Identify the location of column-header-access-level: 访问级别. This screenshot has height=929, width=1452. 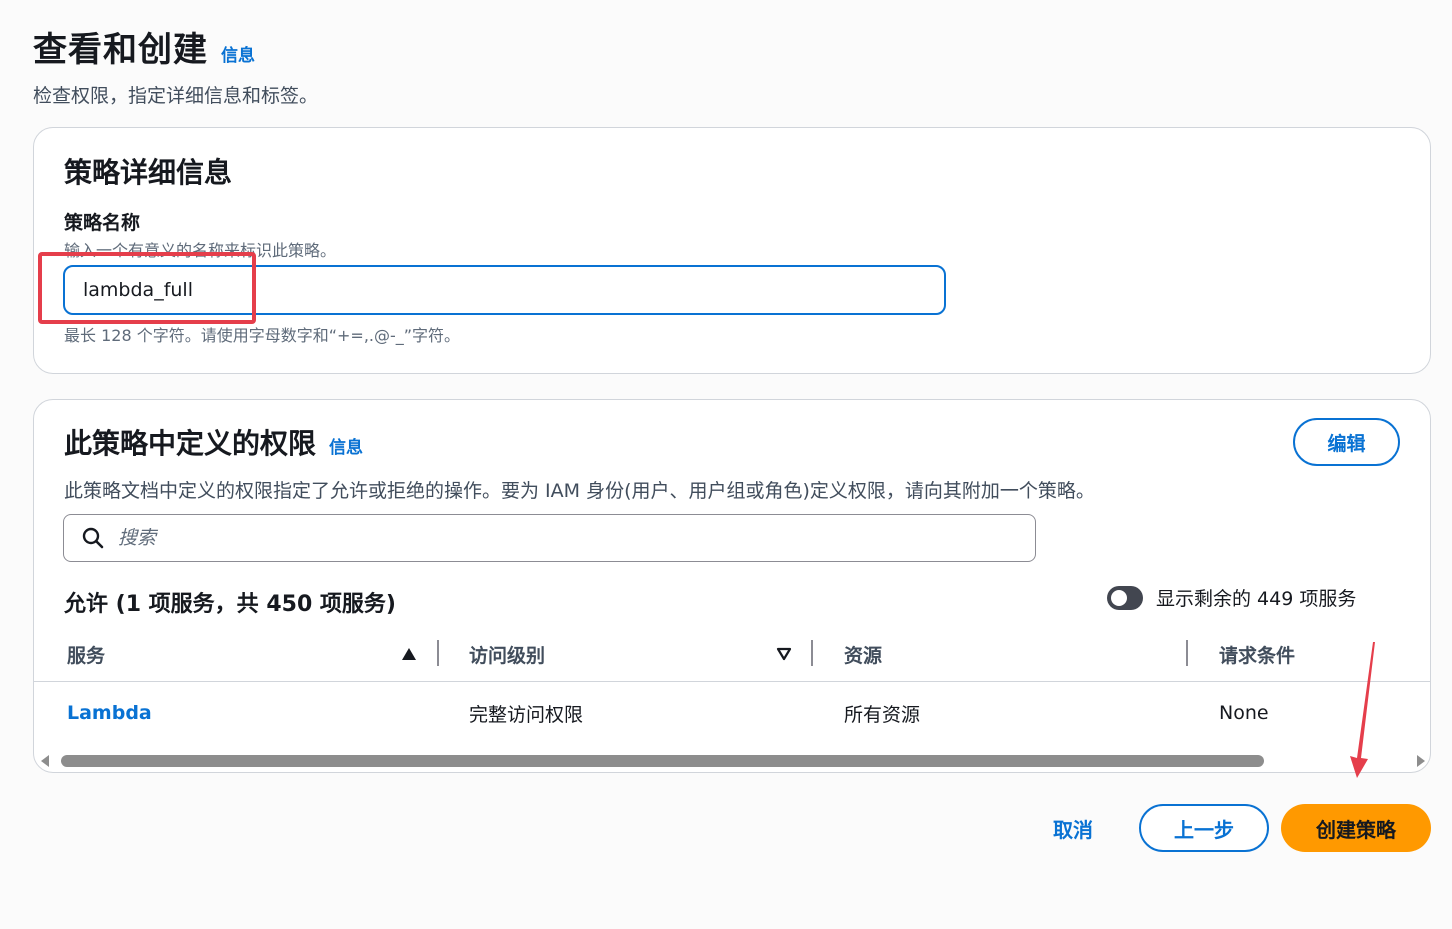
(507, 654).